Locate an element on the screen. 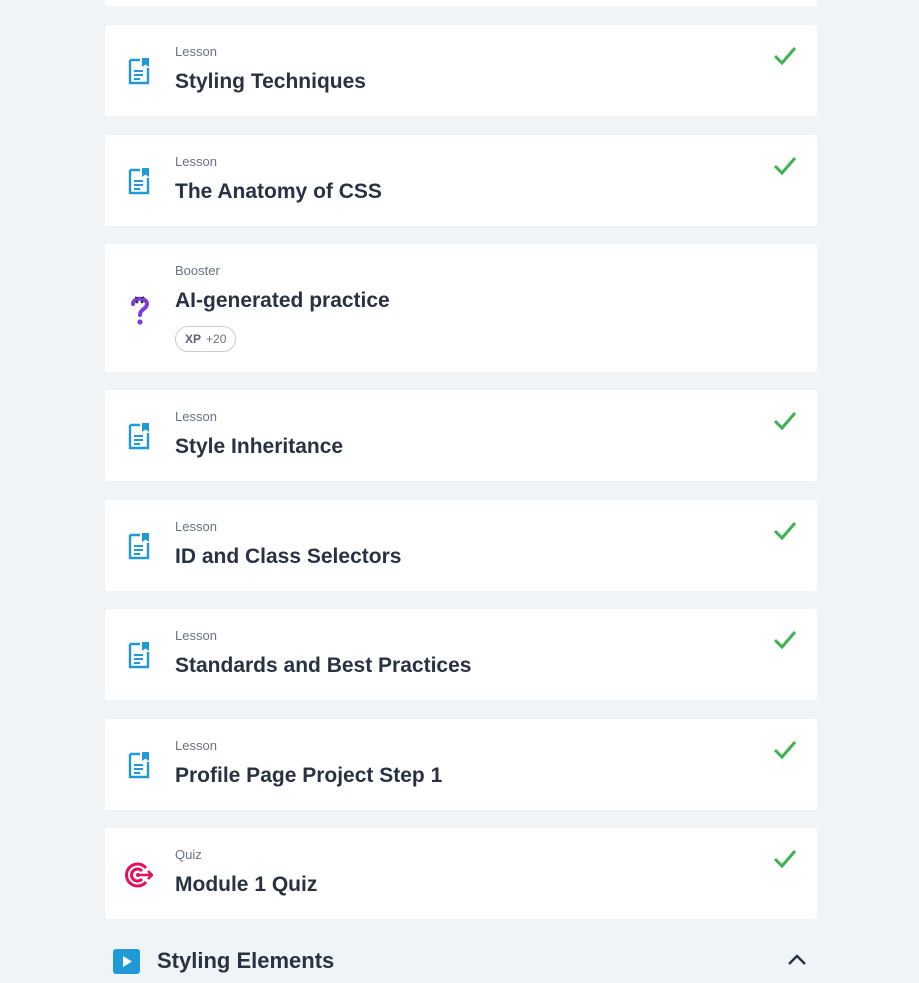  list-item: Booster AI-generated practice XP +20 is located at coordinates (461, 308).